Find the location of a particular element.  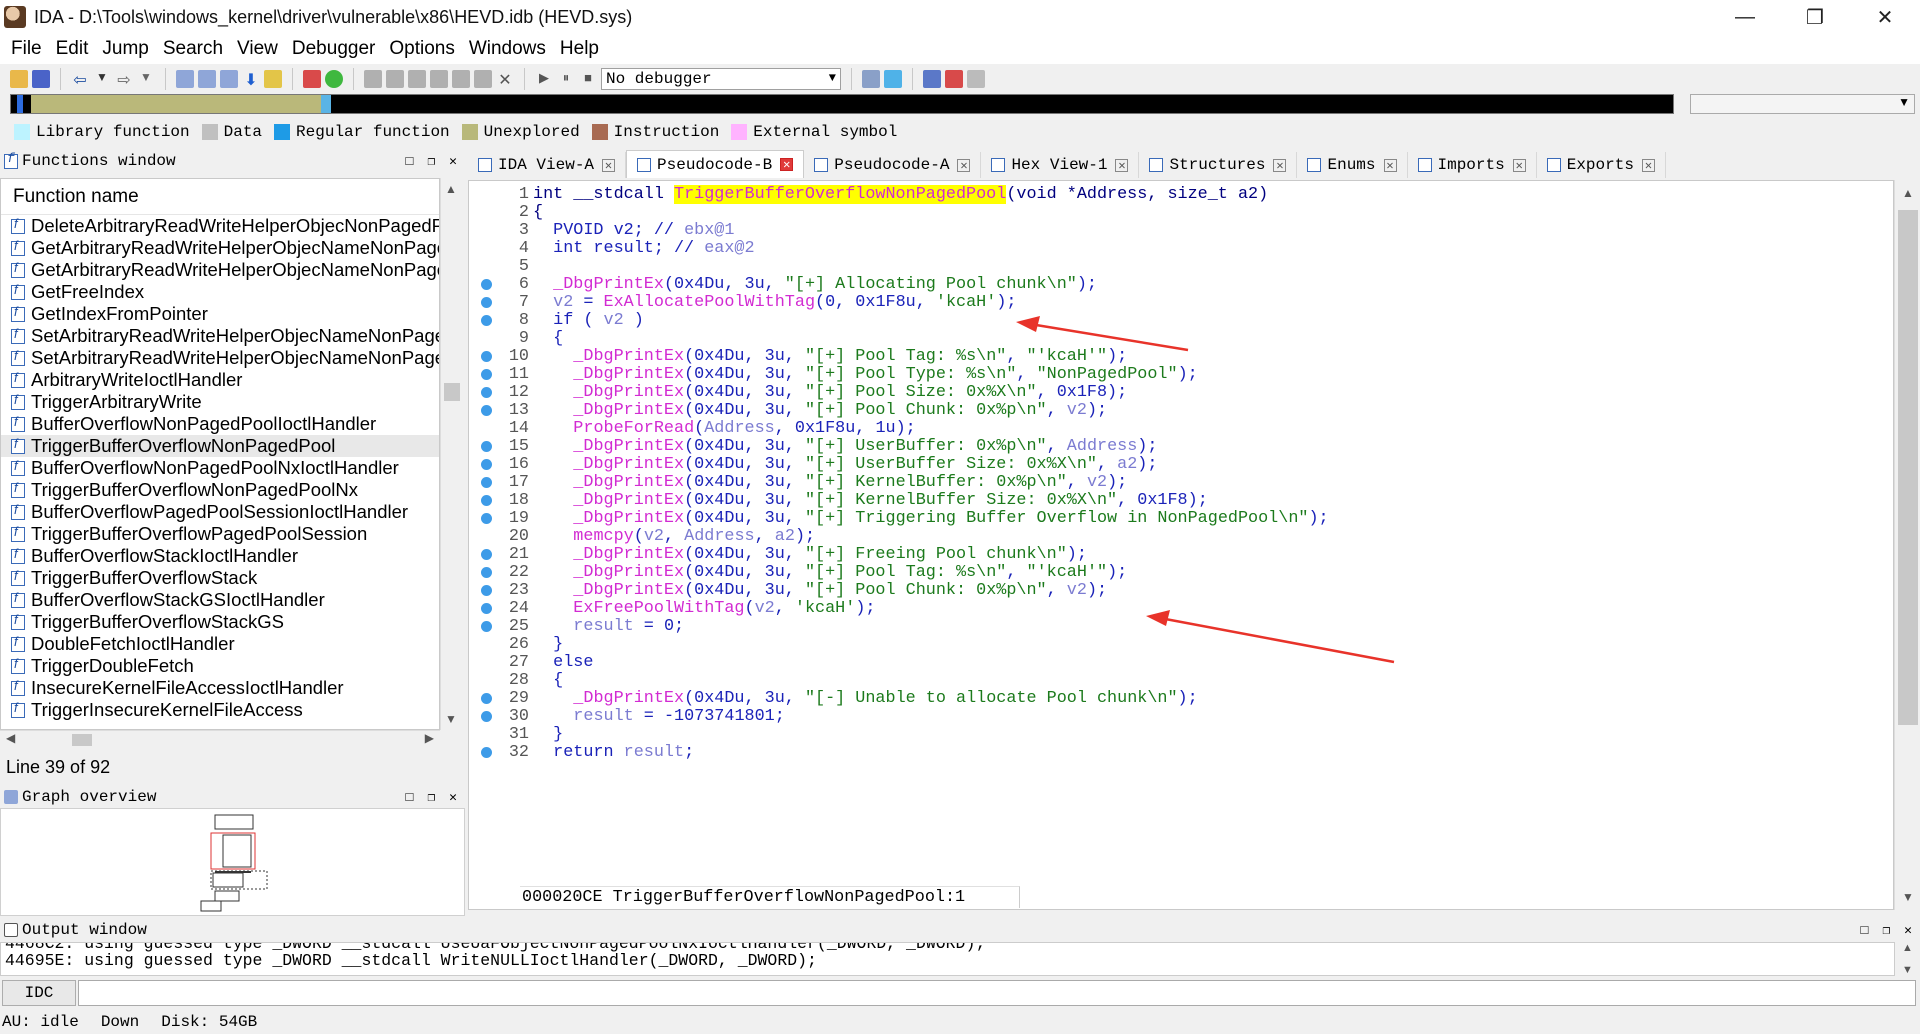

tab-exports: Exports ✕ is located at coordinates (1601, 165).